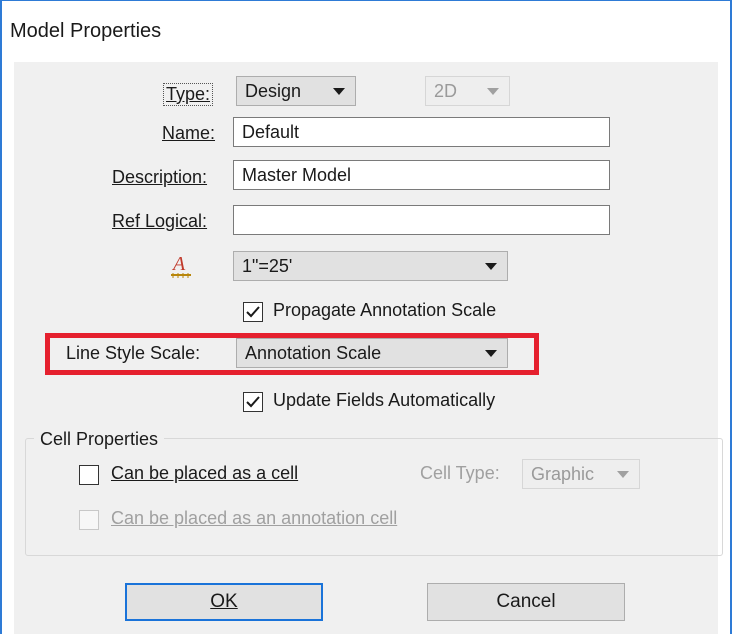 The image size is (732, 634). I want to click on type-label-text: Type:, so click(188, 94).